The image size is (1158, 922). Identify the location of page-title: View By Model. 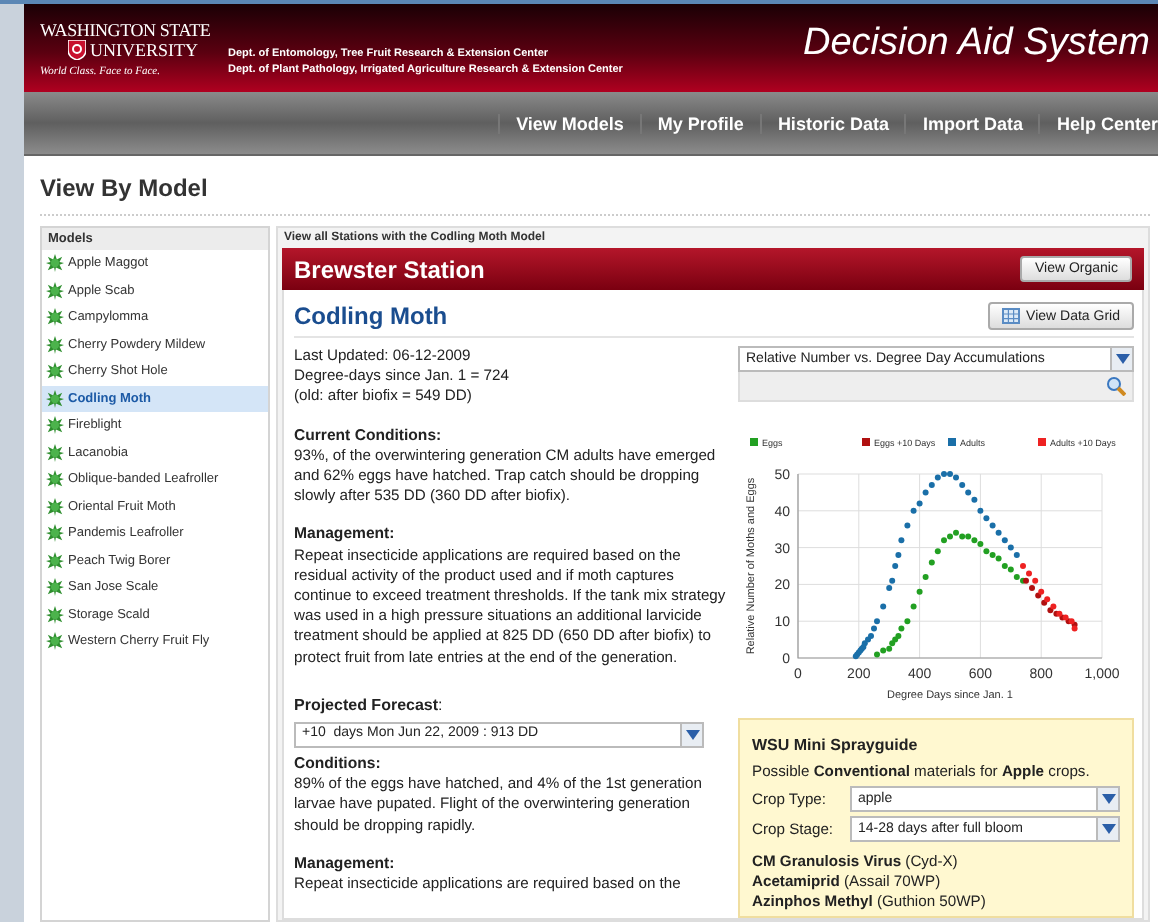
(595, 186).